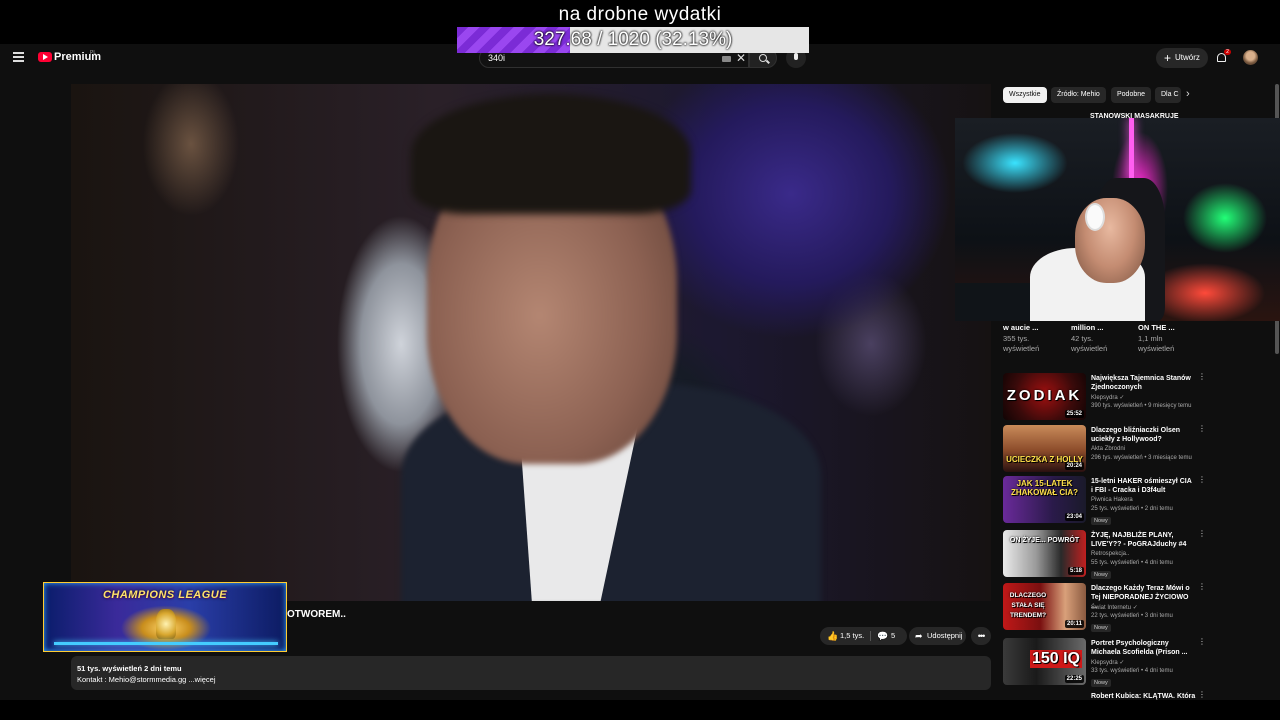  I want to click on recommendation-views: 25 tys. wyświetleń • 2 dni temu, so click(1132, 509).